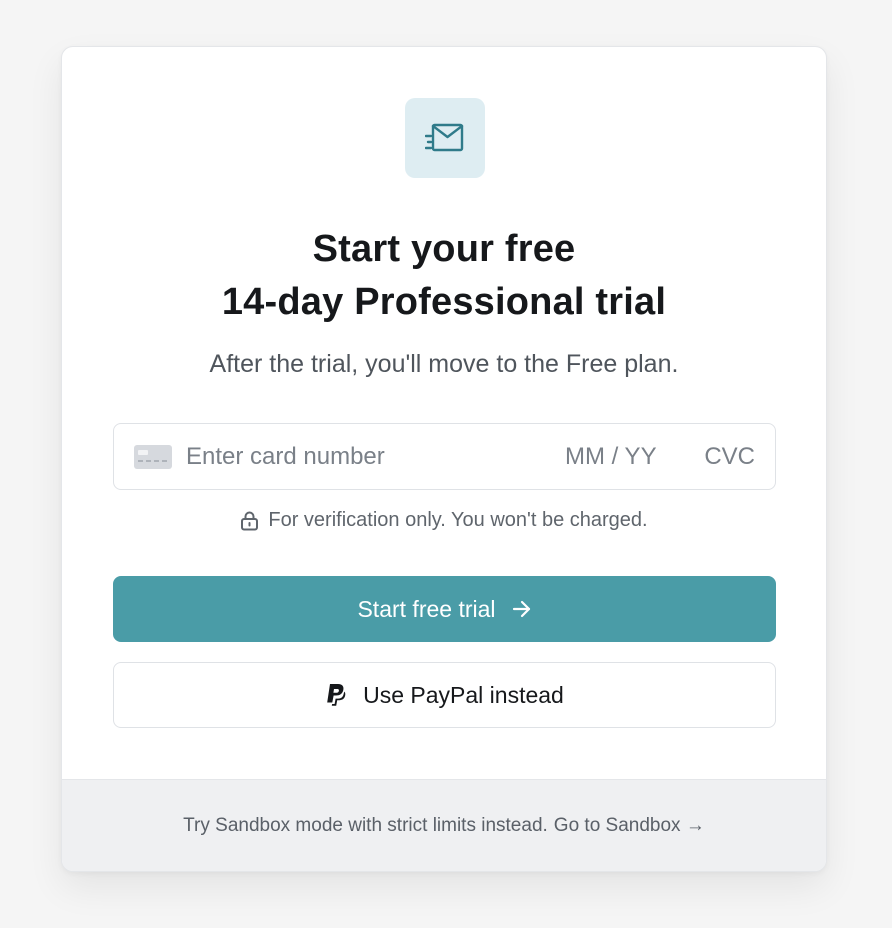 This screenshot has width=892, height=928. Describe the element at coordinates (463, 694) in the screenshot. I see `paypal-label: Use PayPal instead` at that location.